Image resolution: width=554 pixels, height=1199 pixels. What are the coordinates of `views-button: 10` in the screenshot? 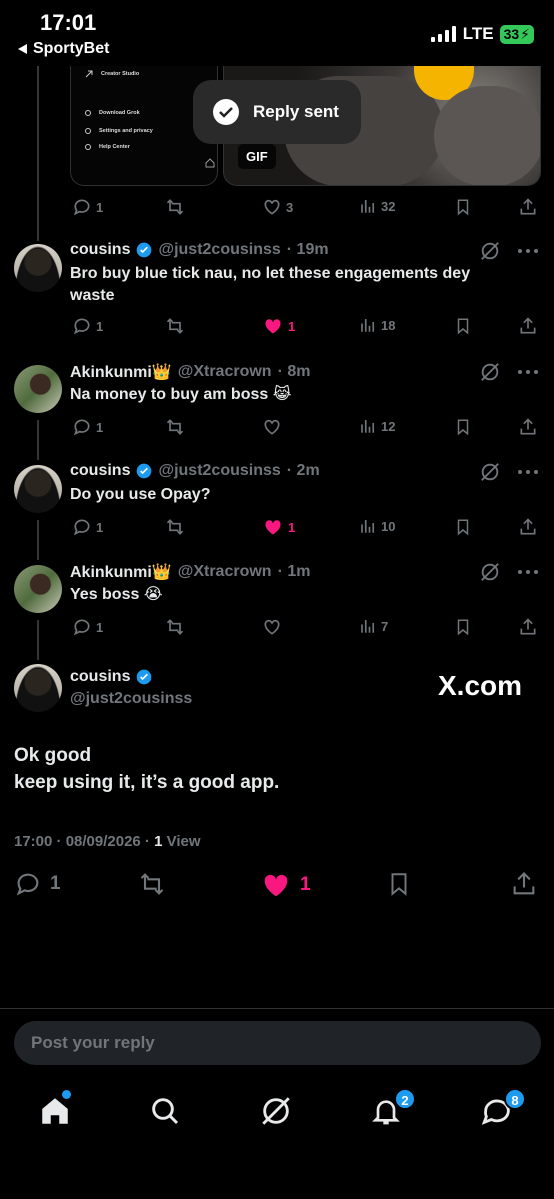 It's located at (377, 526).